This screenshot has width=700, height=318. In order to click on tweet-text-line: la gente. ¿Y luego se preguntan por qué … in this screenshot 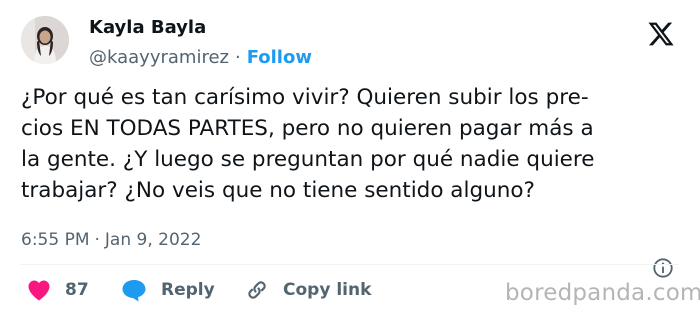, I will do `click(308, 159)`.